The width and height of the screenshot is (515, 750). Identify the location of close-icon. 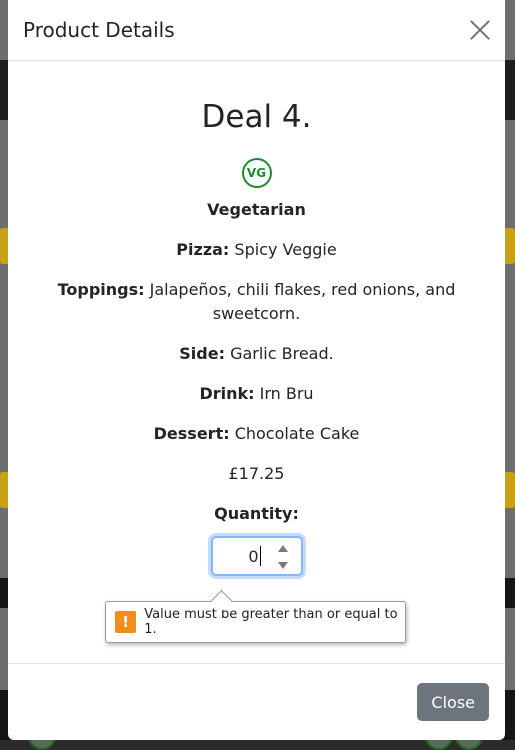
(480, 30).